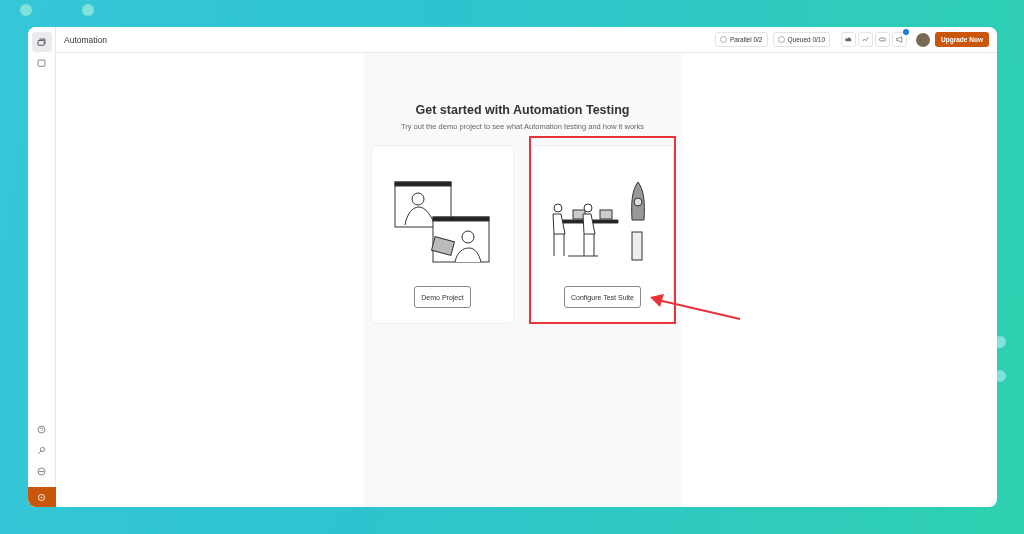 The height and width of the screenshot is (534, 1024). I want to click on avatar, so click(923, 39).